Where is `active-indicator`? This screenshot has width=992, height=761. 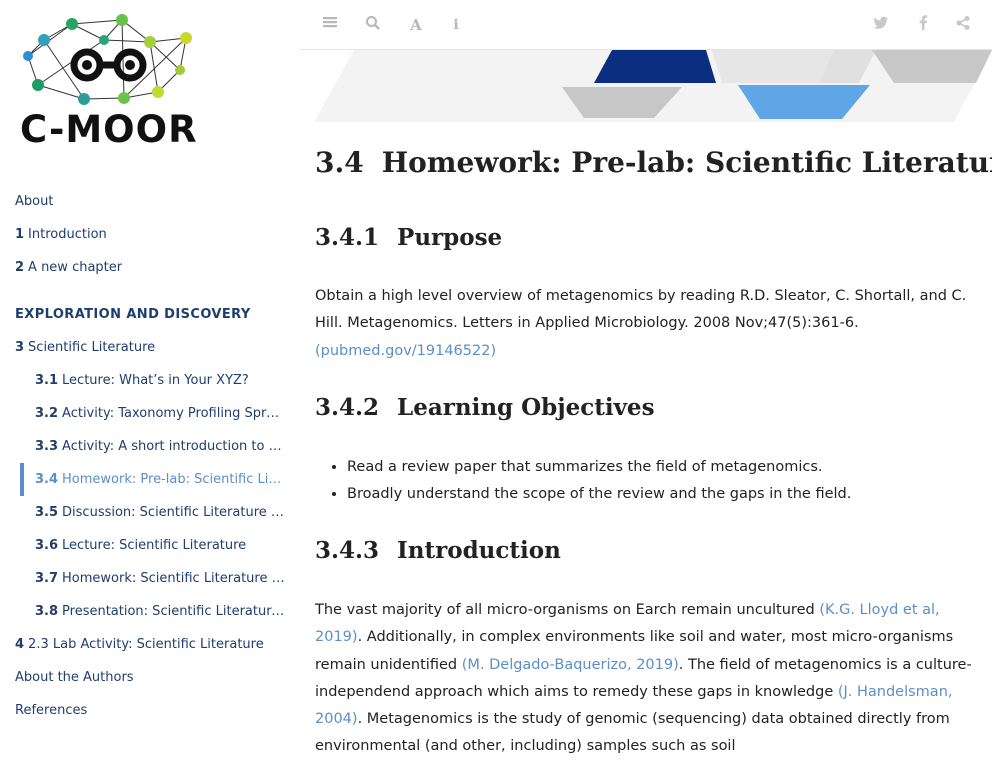
active-indicator is located at coordinates (22, 479).